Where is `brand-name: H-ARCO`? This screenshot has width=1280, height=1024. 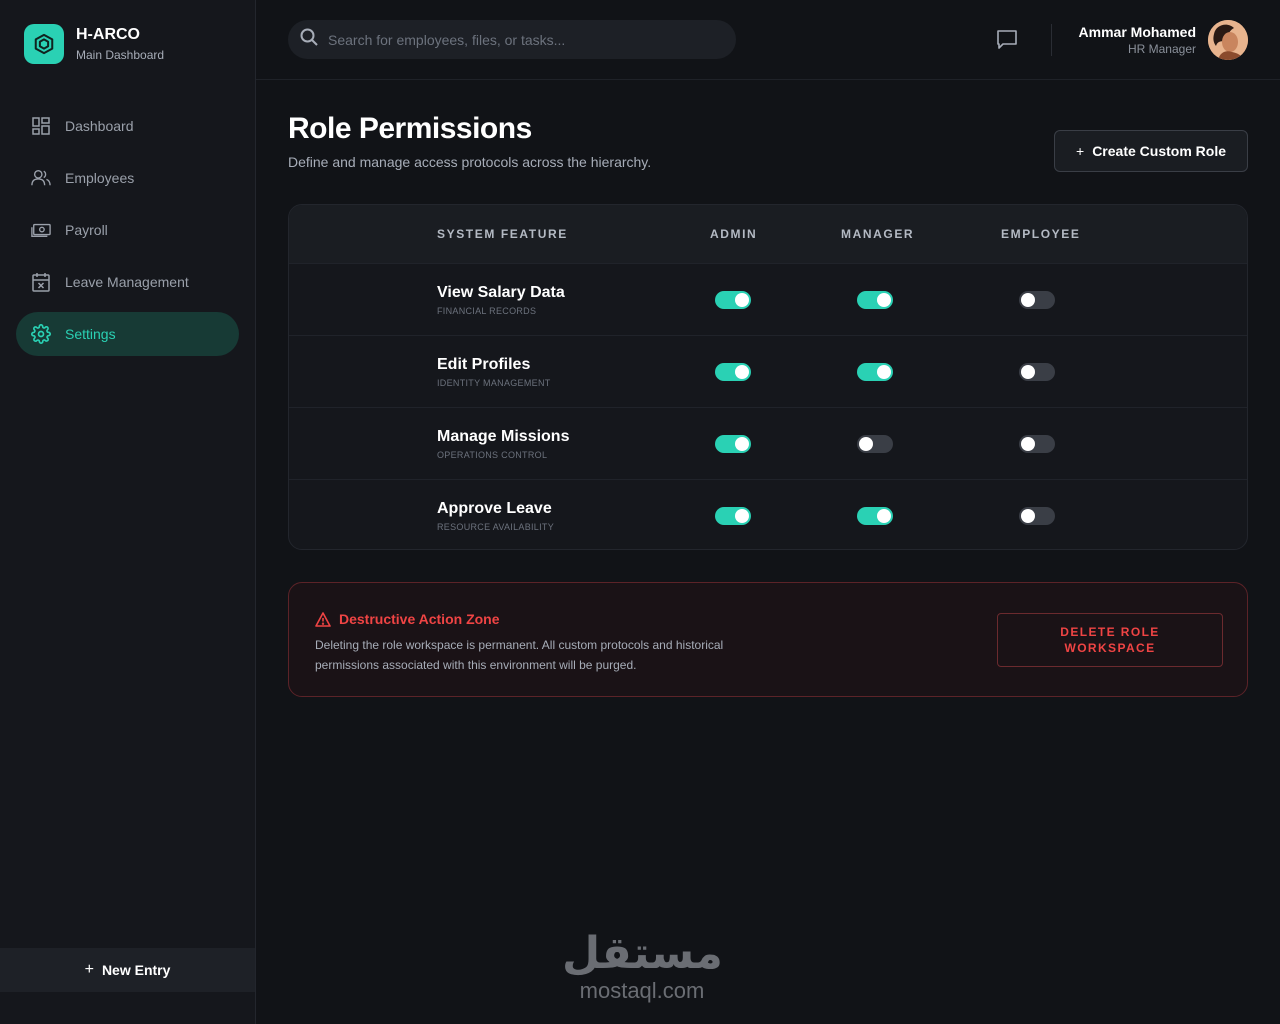 brand-name: H-ARCO is located at coordinates (108, 34).